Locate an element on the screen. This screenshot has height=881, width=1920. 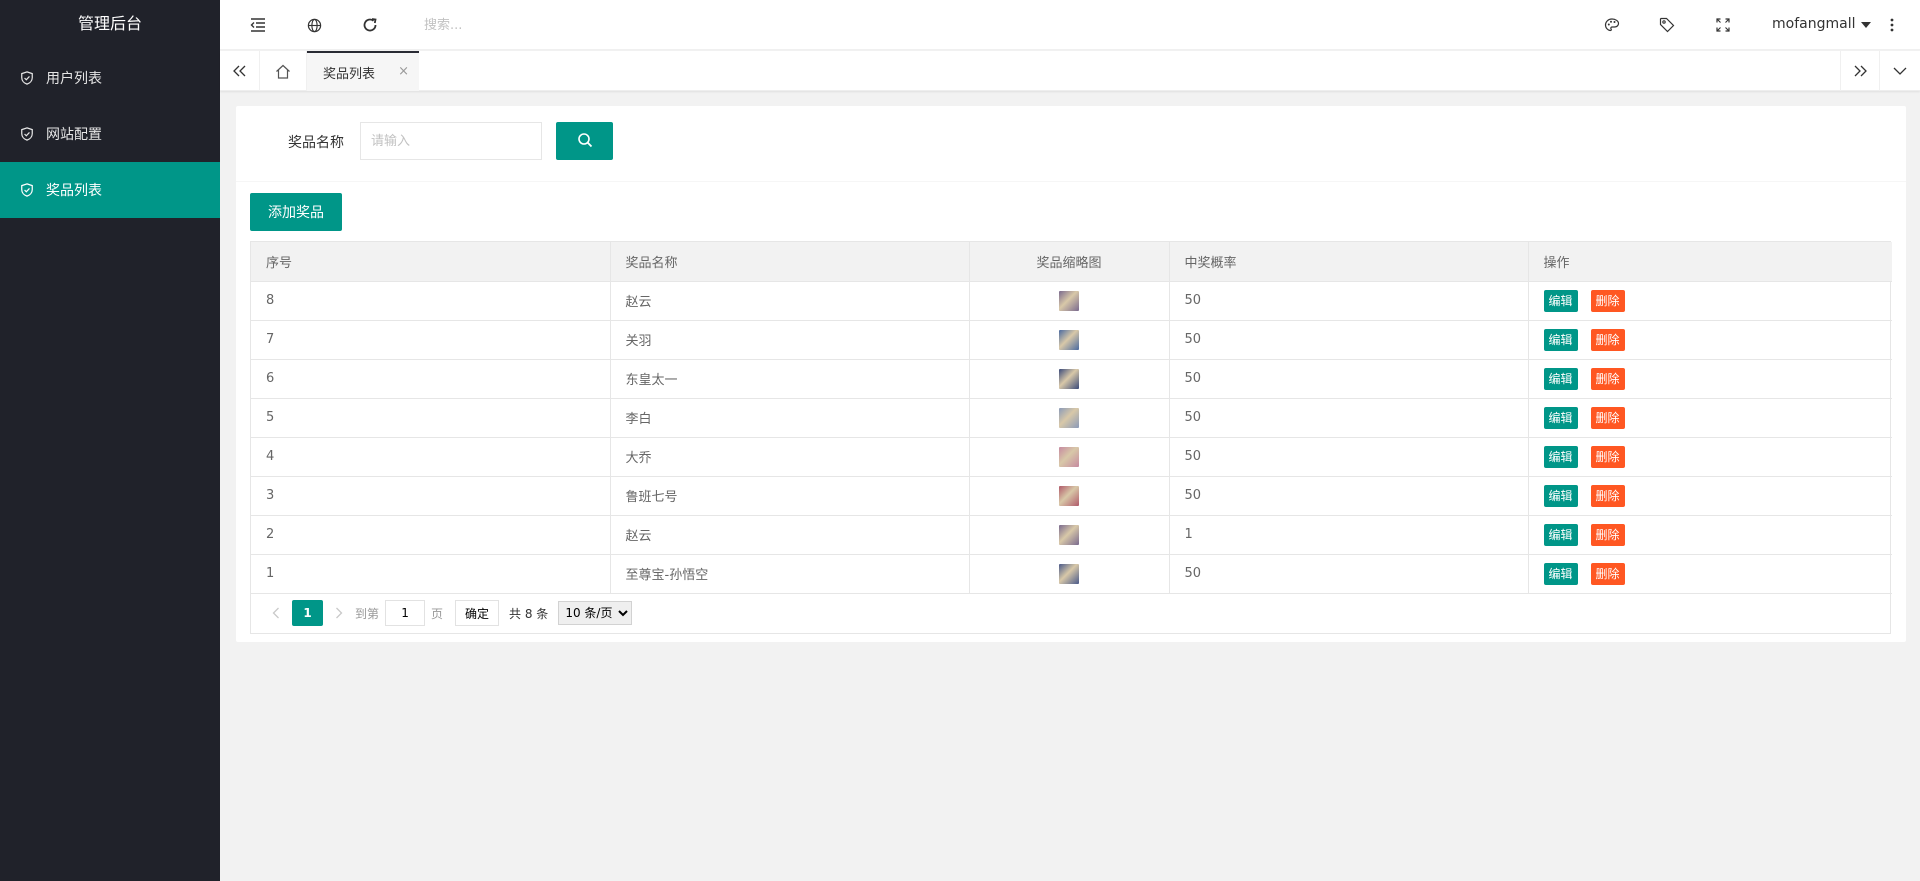
fullscreen-icon is located at coordinates (1723, 25).